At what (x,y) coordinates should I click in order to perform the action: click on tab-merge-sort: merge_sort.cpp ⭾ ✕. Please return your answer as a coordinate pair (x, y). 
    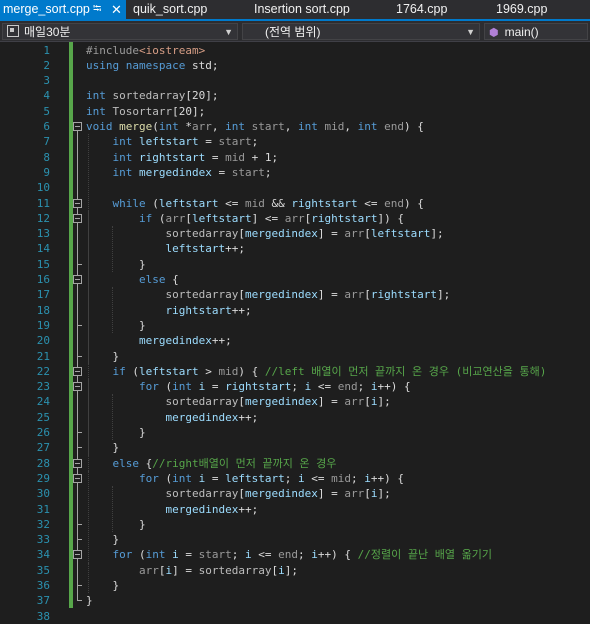
    Looking at the image, I should click on (63, 9).